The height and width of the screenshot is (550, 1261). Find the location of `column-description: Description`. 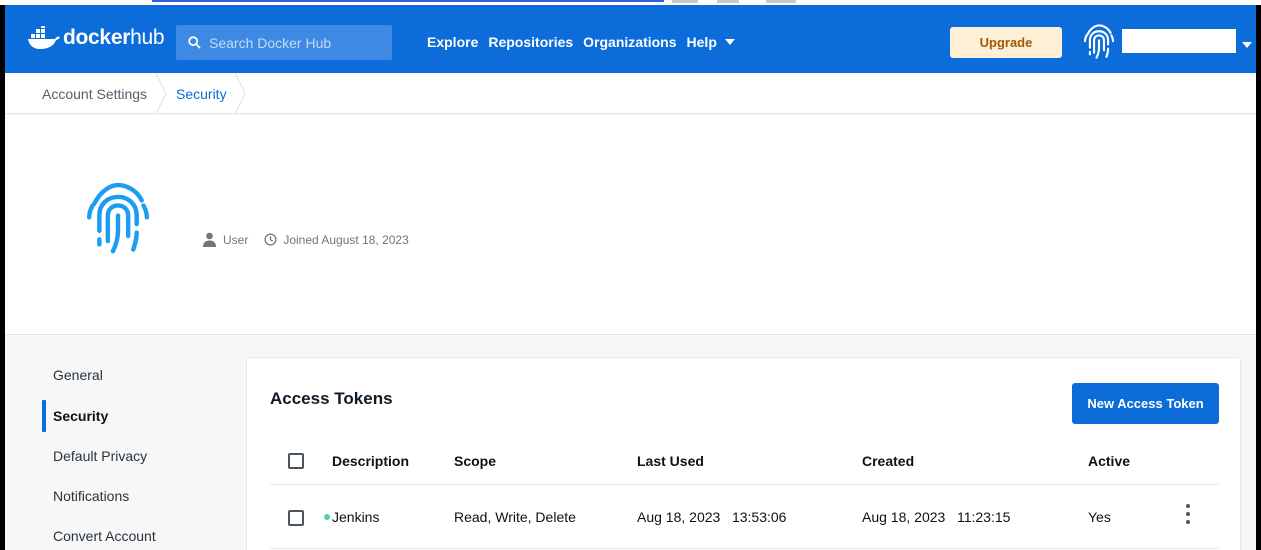

column-description: Description is located at coordinates (371, 461).